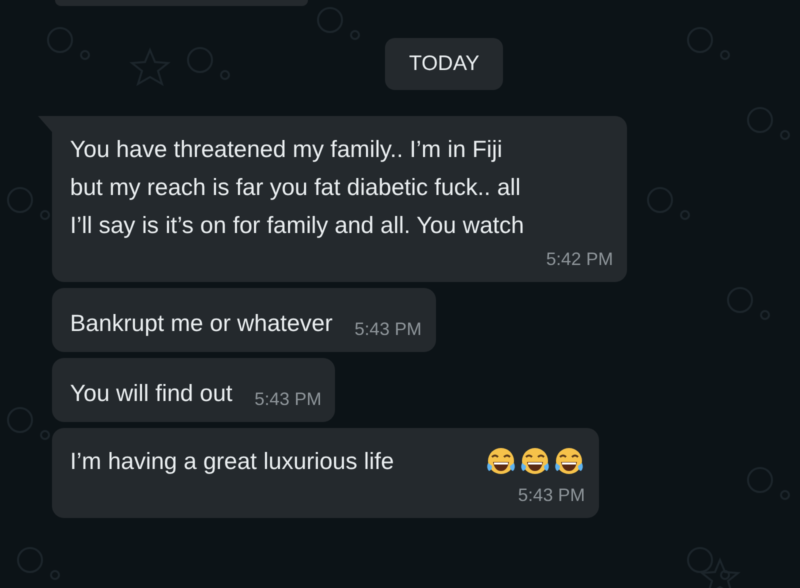  Describe the element at coordinates (151, 393) in the screenshot. I see `message-text: You will find out` at that location.